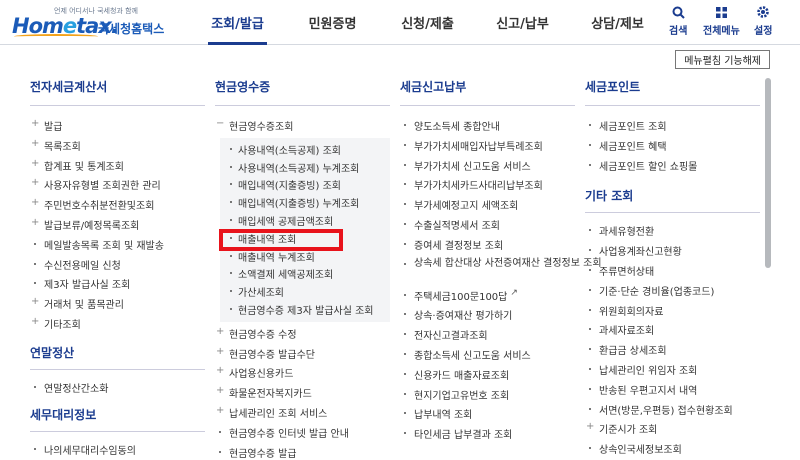 This screenshot has height=460, width=800. I want to click on menu-item: 세금포인트 혜택, so click(672, 148).